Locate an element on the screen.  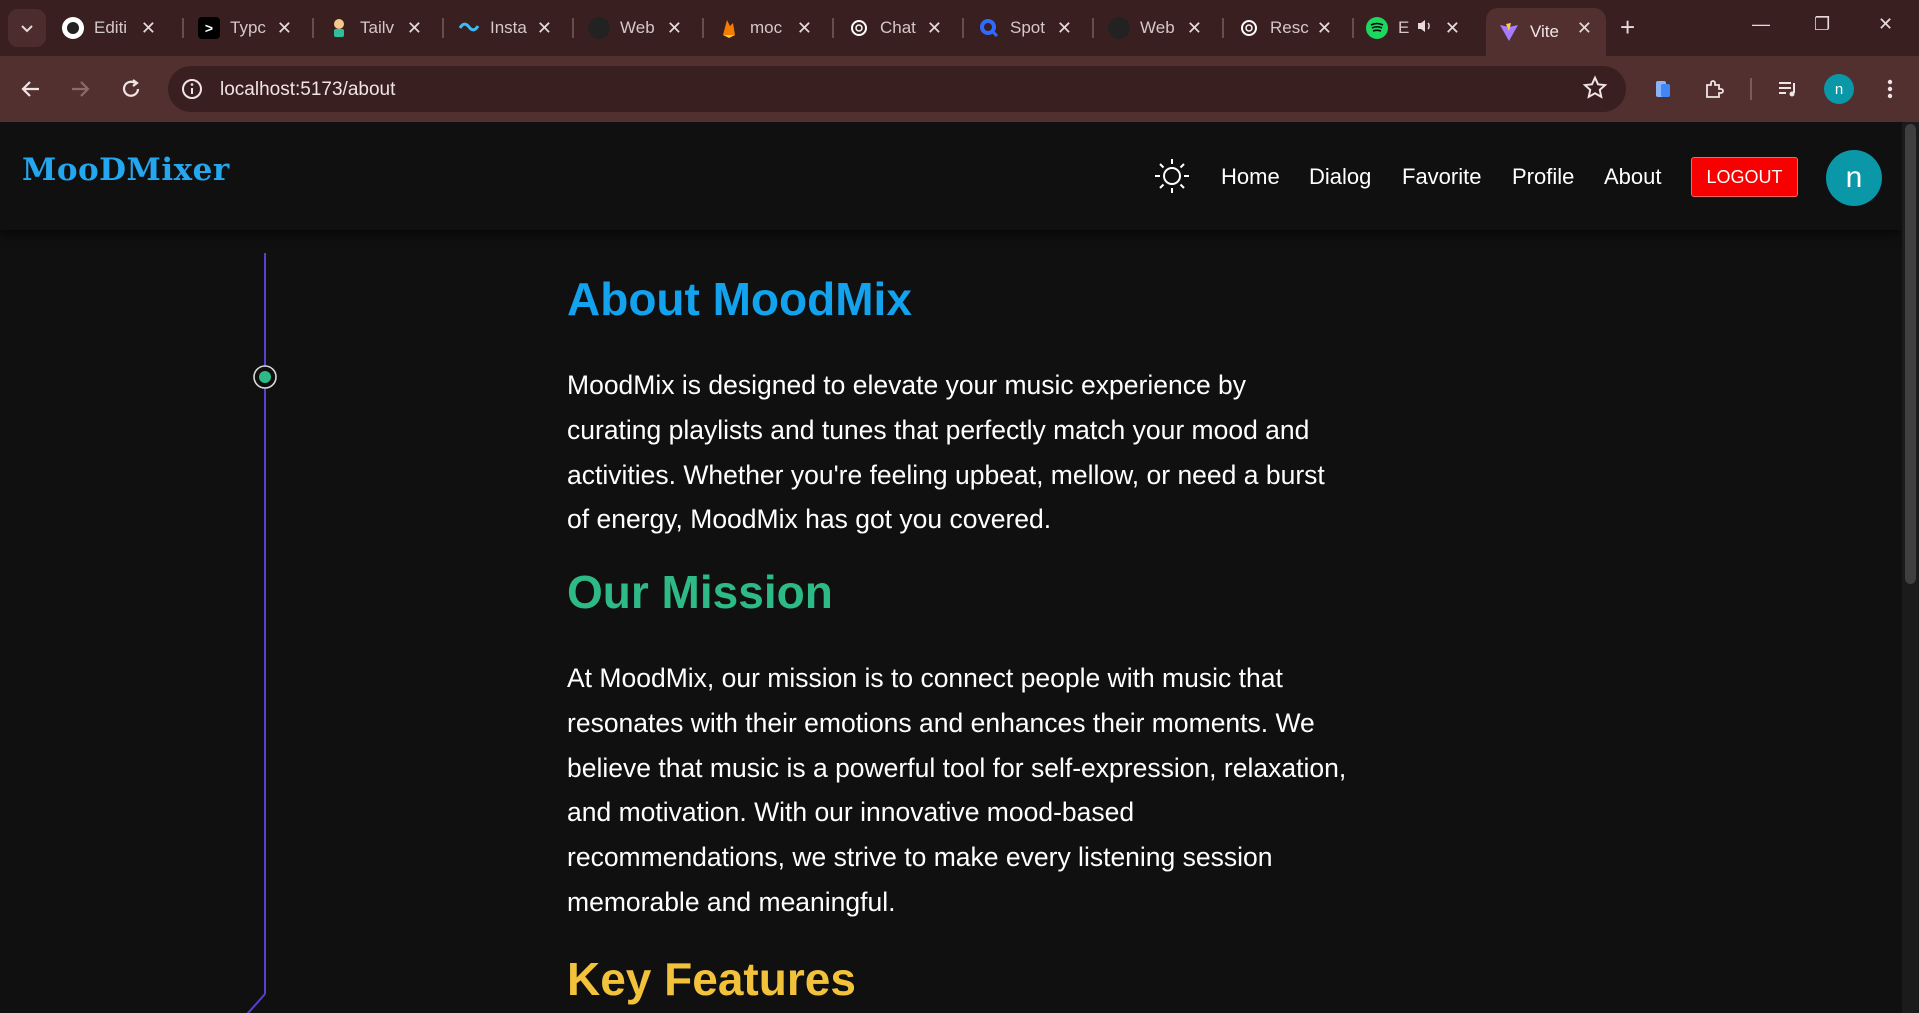
arrow-right-icon is located at coordinates (81, 89).